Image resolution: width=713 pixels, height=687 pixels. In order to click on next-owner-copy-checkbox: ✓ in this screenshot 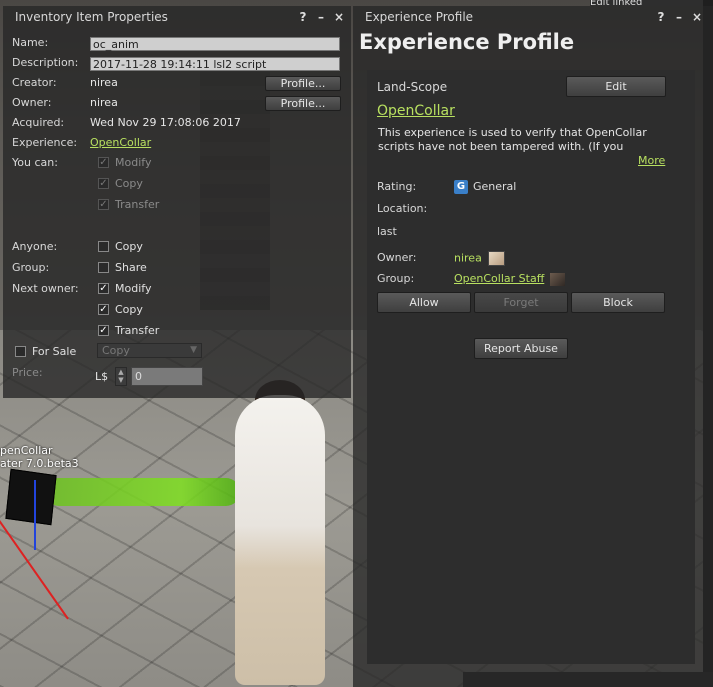, I will do `click(103, 309)`.